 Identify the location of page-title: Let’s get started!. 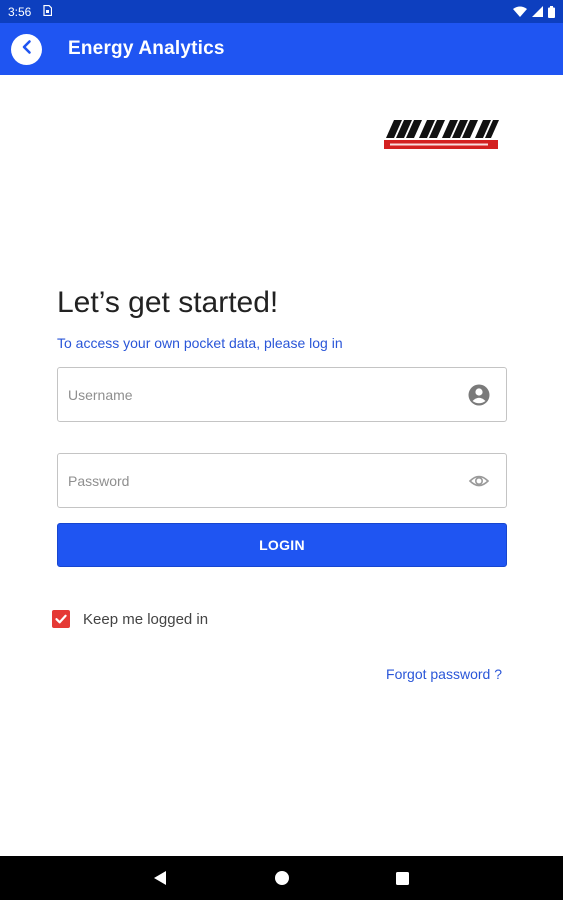
(168, 302).